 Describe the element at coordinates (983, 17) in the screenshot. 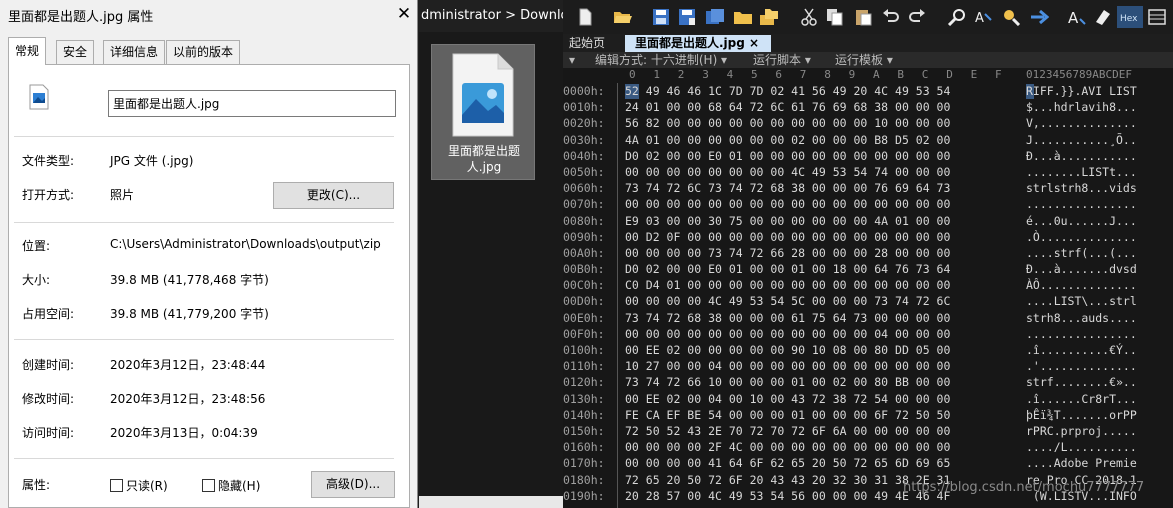

I see `replace-icon: A` at that location.